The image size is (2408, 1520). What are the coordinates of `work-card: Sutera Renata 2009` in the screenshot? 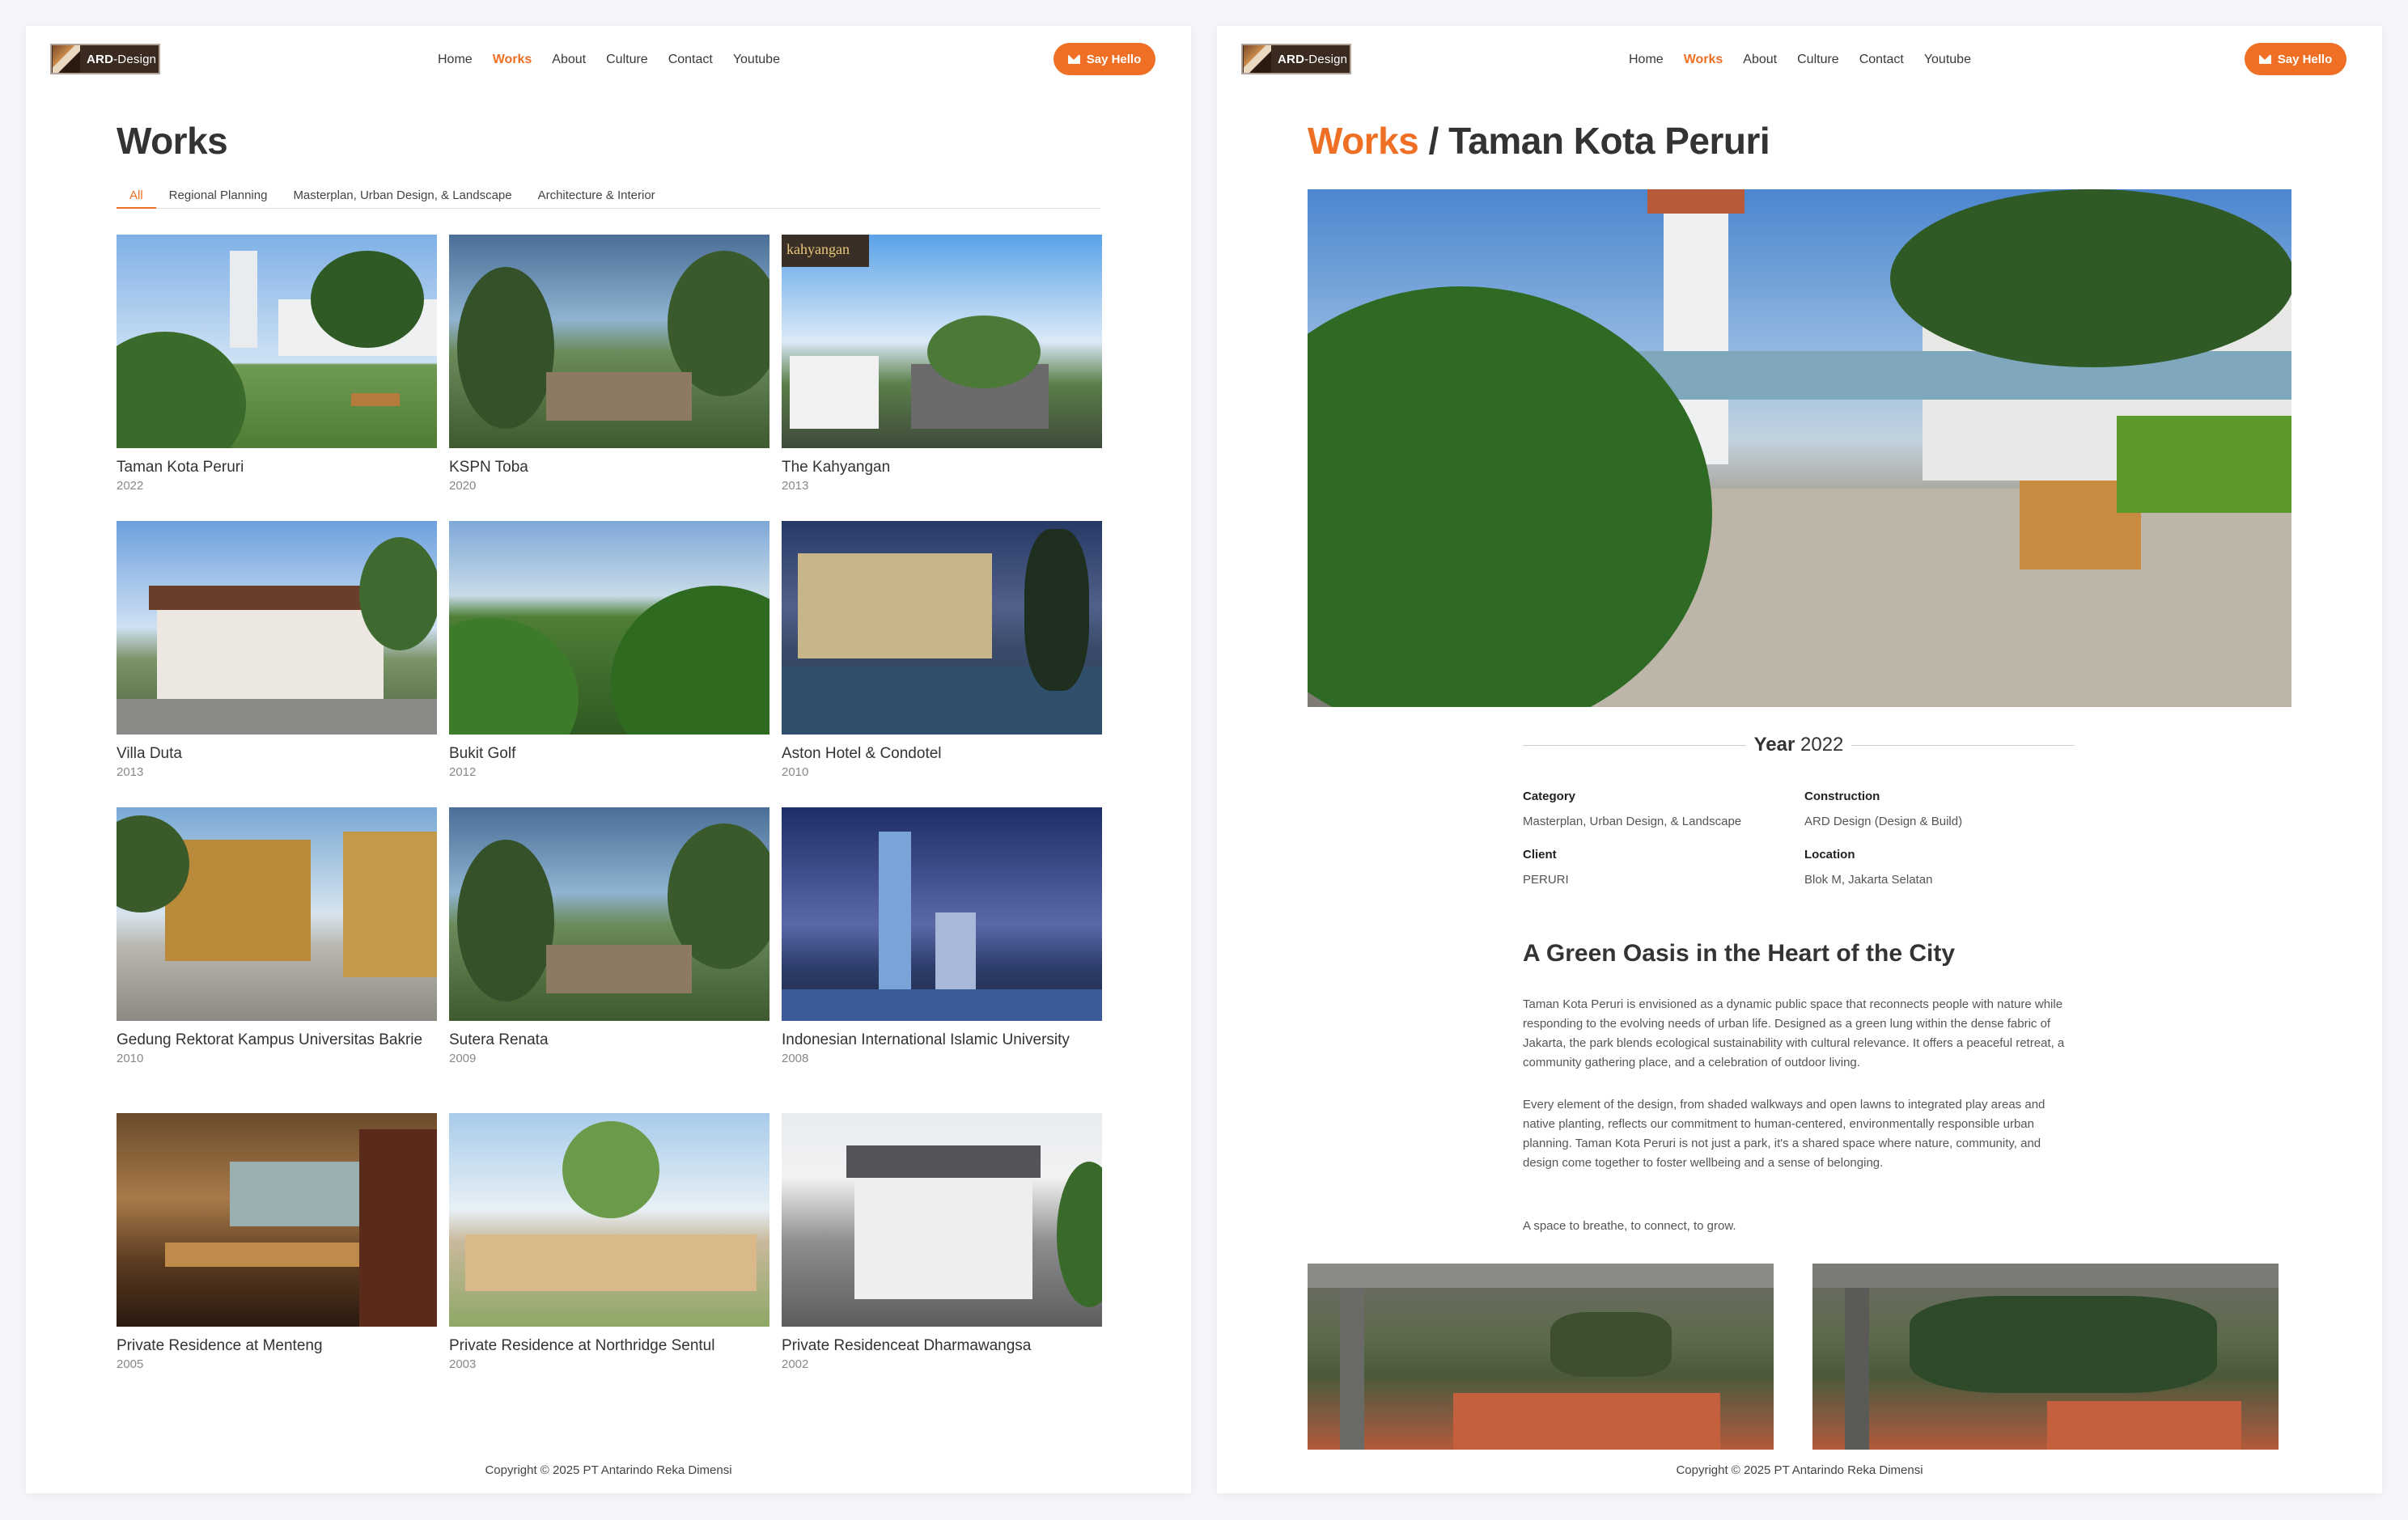 It's located at (609, 936).